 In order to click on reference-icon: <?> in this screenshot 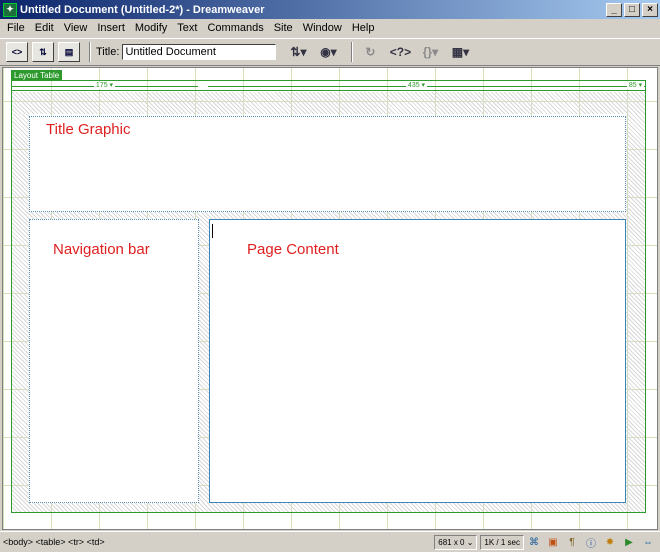, I will do `click(400, 52)`.